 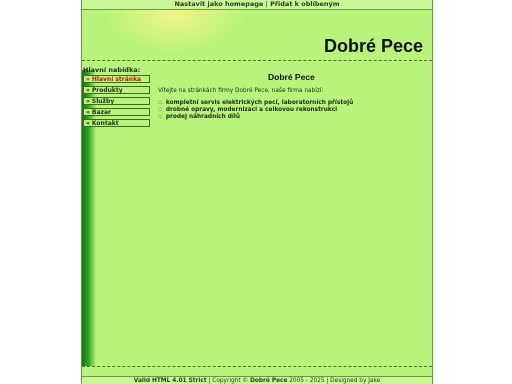 What do you see at coordinates (304, 4) in the screenshot?
I see `add-favorites-link: Přidat k oblíbeným` at bounding box center [304, 4].